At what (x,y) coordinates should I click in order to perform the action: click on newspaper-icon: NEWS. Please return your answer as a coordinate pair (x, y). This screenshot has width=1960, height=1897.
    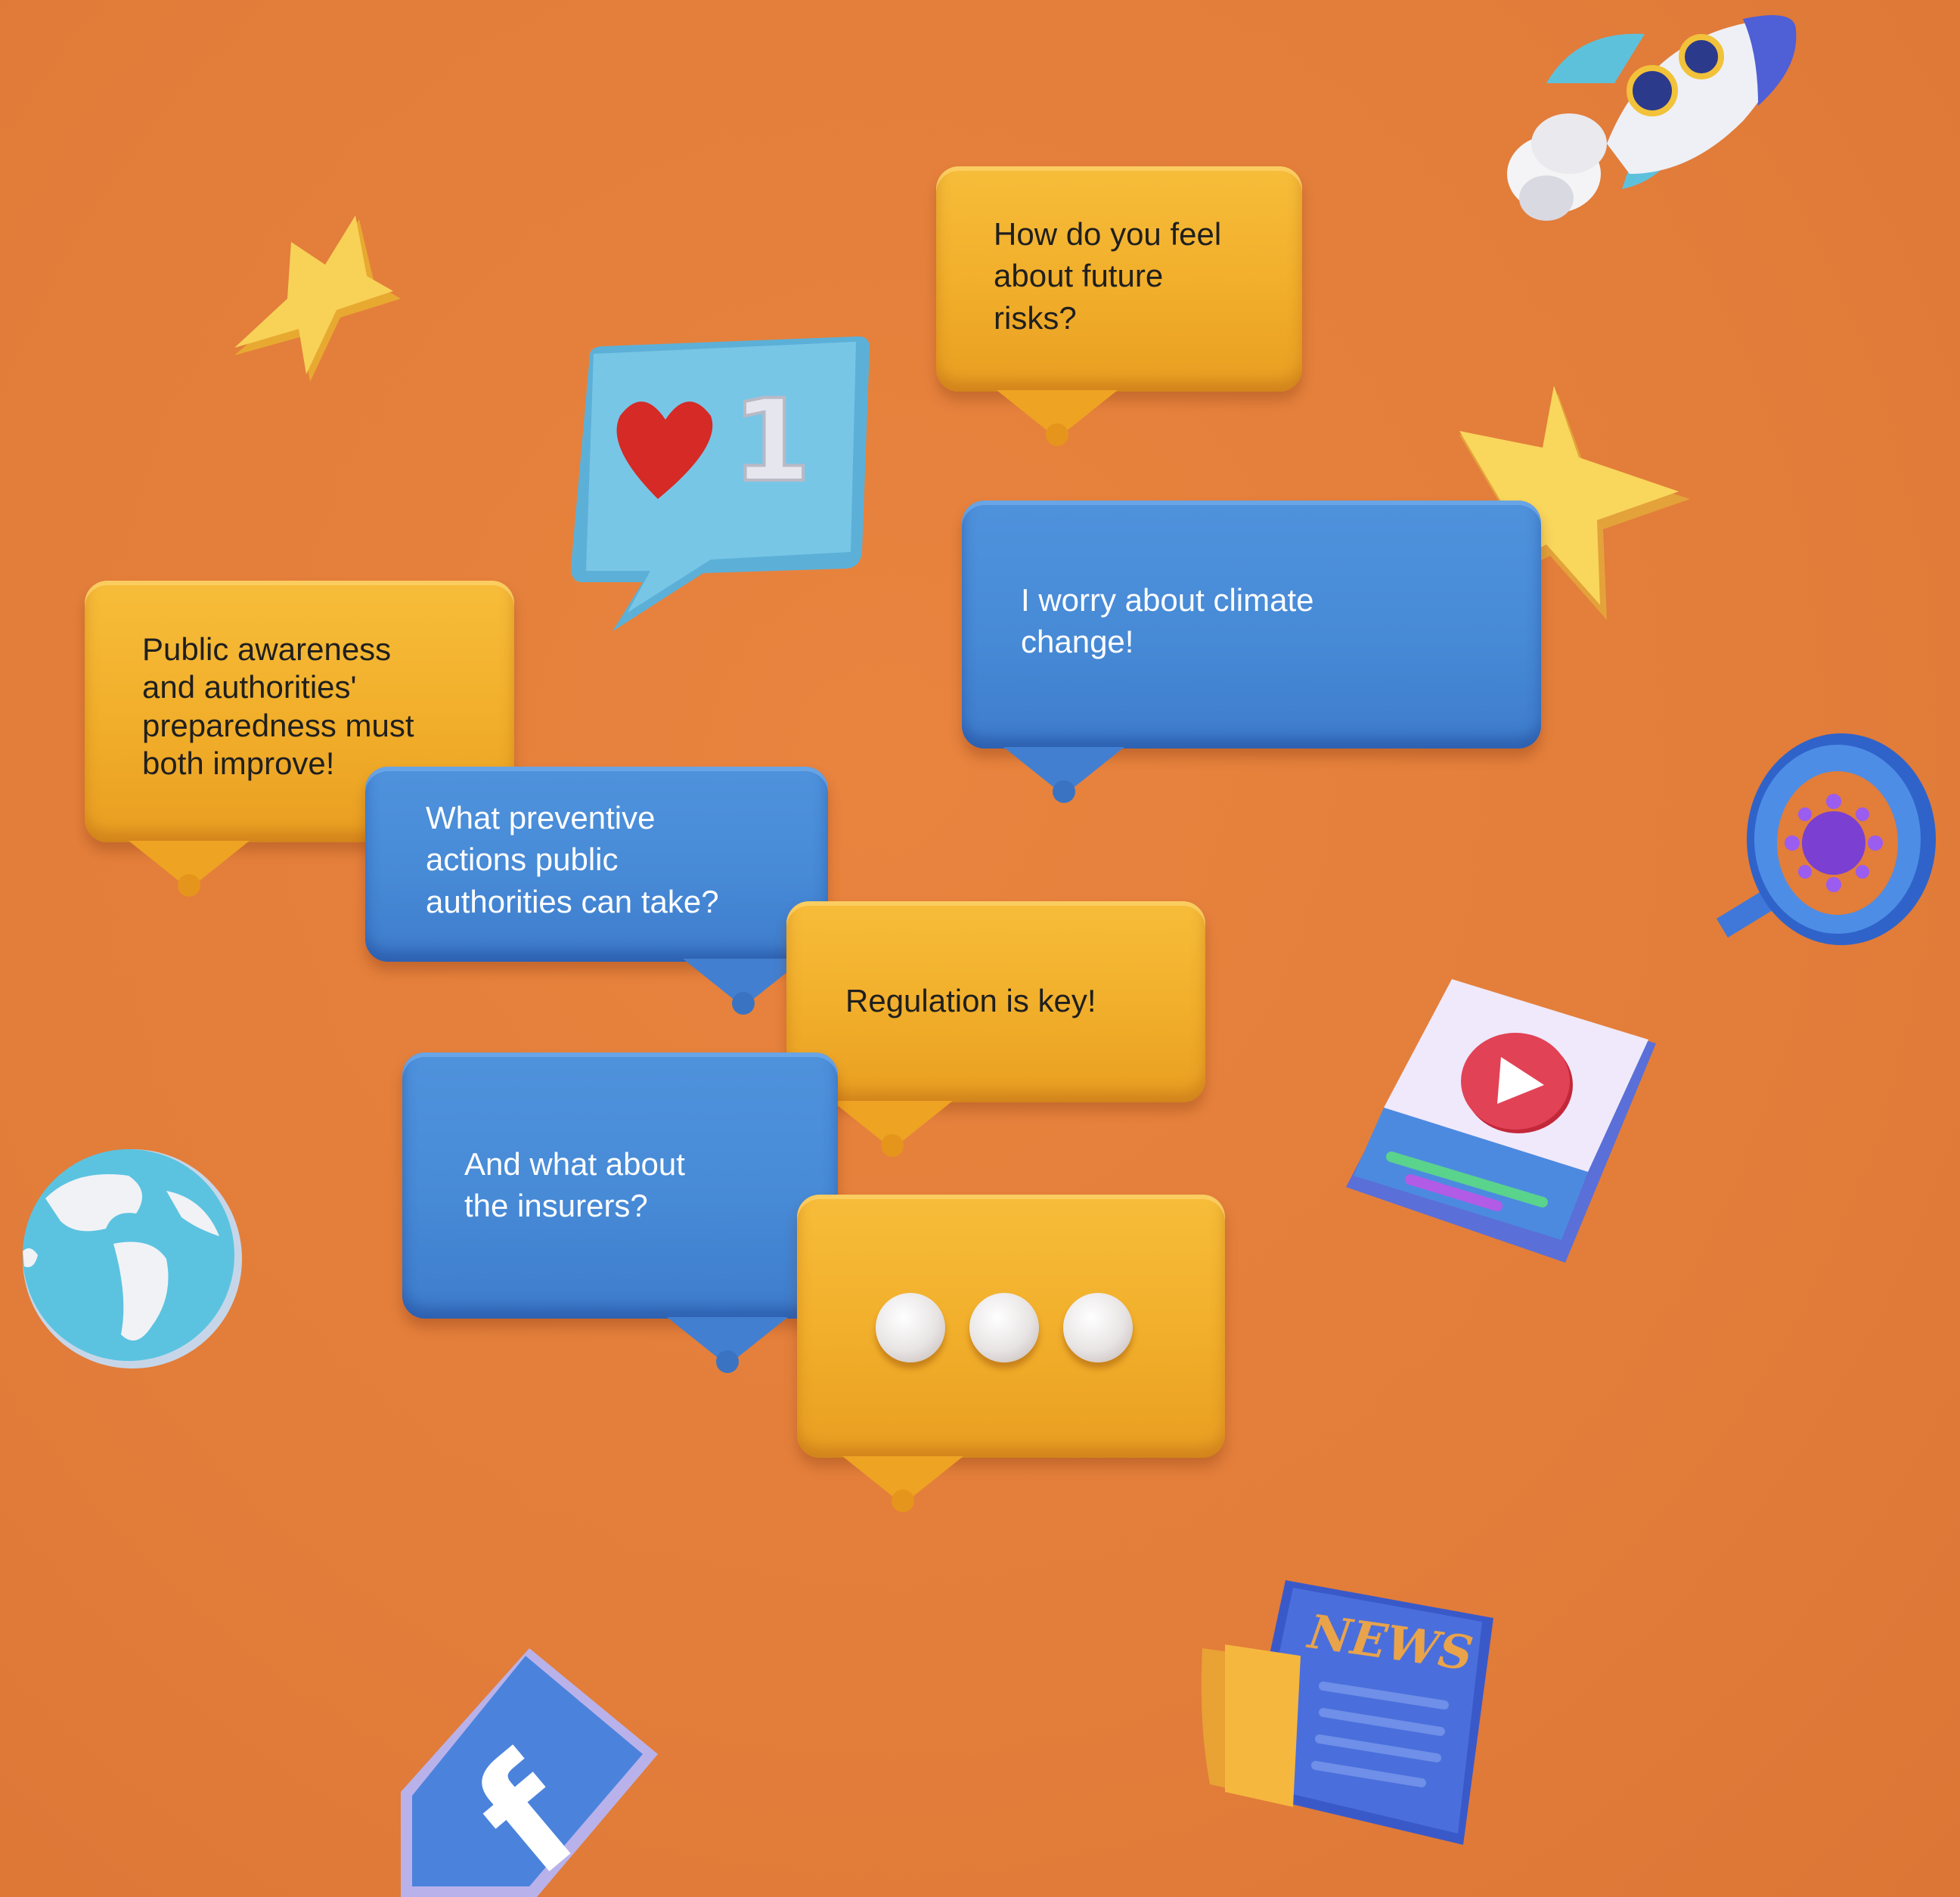
    Looking at the image, I should click on (1347, 1712).